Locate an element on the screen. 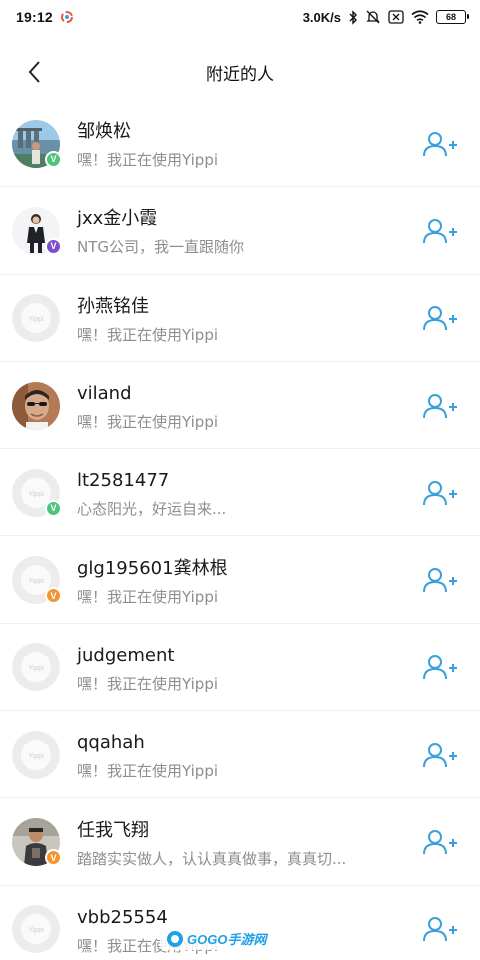 The width and height of the screenshot is (480, 960). user-row: Yippi Vglg195601龚林根 嘿！我正在使用Yippi is located at coordinates (240, 580).